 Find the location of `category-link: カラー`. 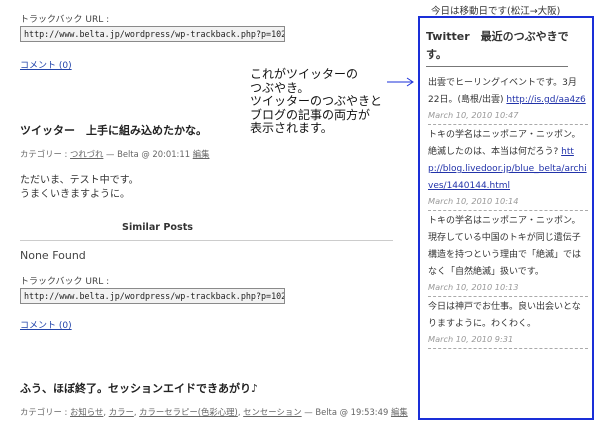

category-link: カラー is located at coordinates (121, 412).